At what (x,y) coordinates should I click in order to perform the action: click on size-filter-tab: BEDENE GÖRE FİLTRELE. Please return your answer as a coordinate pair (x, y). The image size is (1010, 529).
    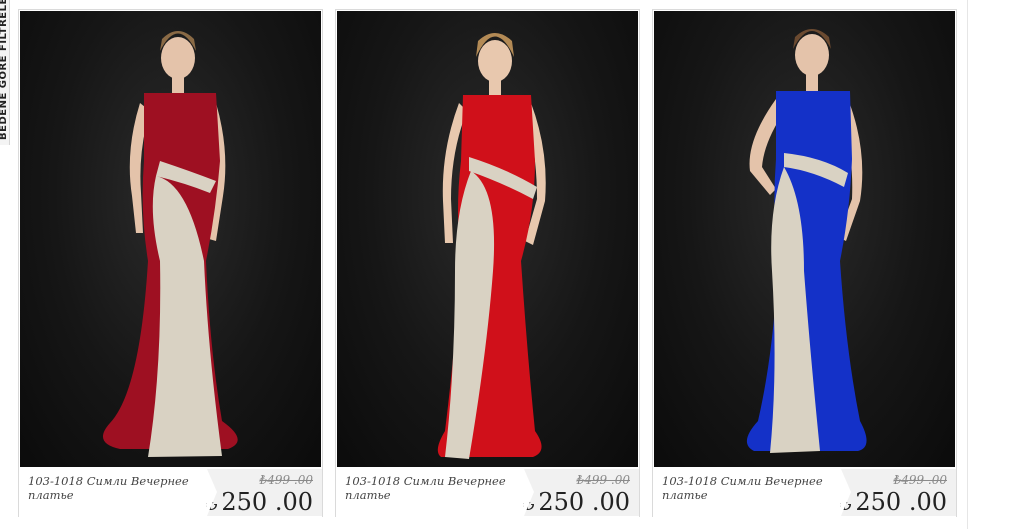
    Looking at the image, I should click on (5, 72).